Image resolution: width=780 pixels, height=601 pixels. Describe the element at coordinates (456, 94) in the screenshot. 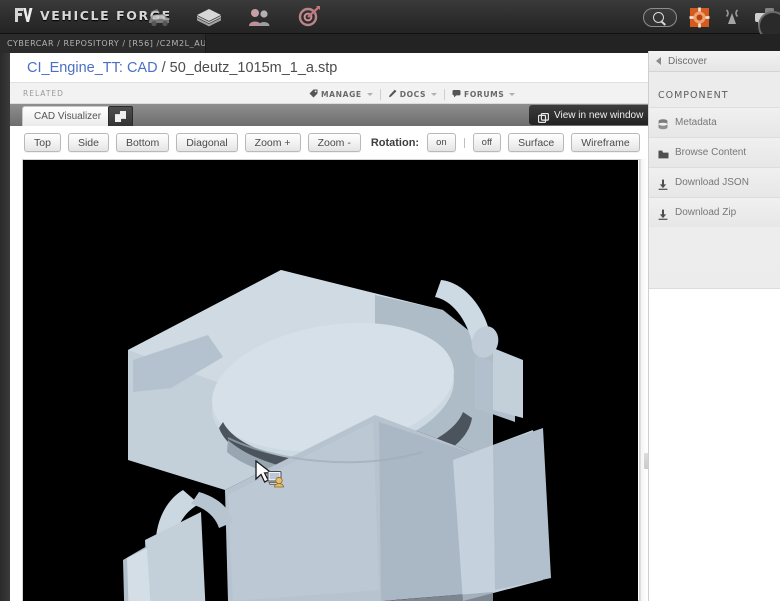

I see `forum-icon` at that location.